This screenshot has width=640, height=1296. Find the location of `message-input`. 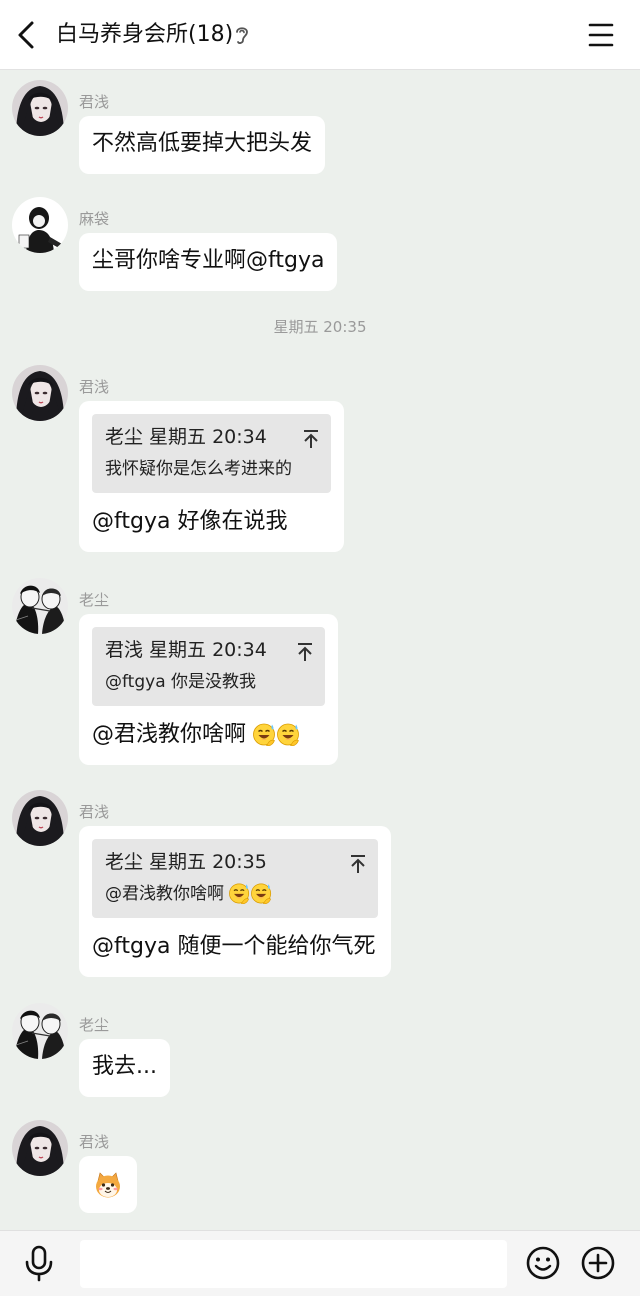

message-input is located at coordinates (293, 1264).